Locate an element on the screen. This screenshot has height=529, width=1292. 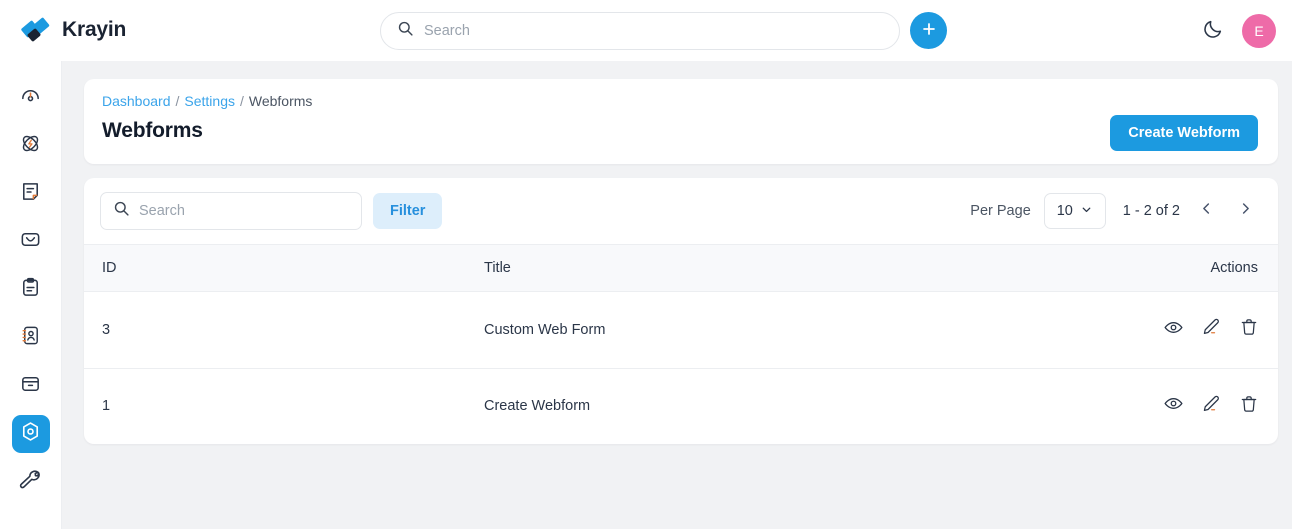
global-search-placeholder: Search is located at coordinates (447, 31).